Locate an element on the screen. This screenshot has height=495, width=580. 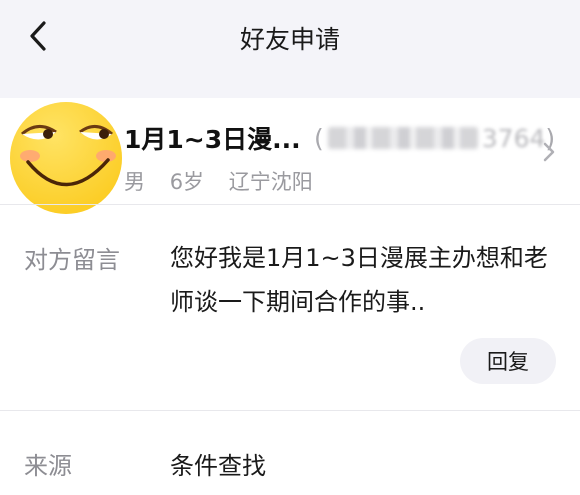
applicant-details: 男 6岁 辽宁沈阳 is located at coordinates (227, 181).